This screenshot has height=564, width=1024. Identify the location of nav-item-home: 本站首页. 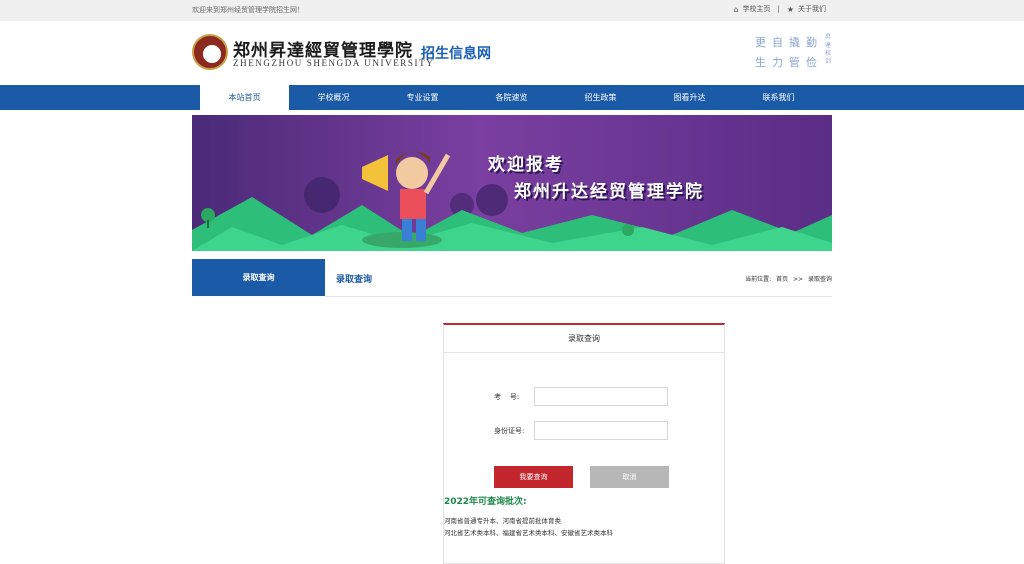
(244, 97).